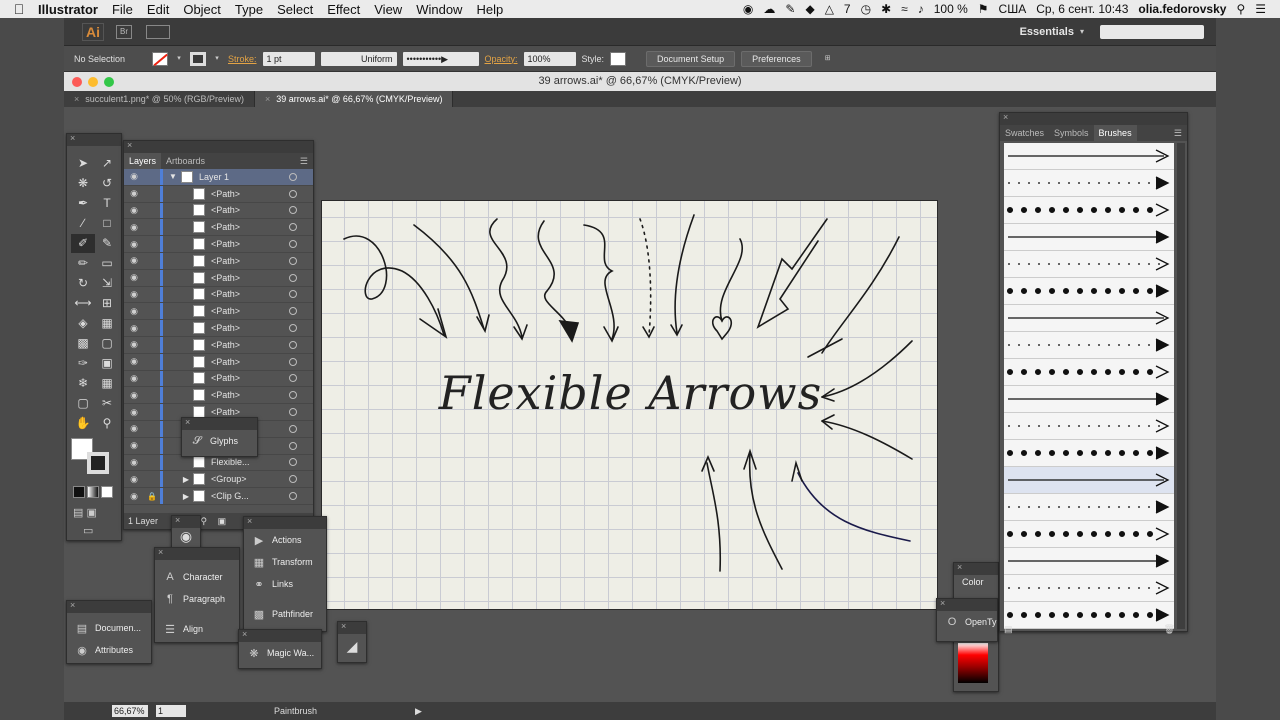  I want to click on brushes-panel-header: ×, so click(1093, 118).